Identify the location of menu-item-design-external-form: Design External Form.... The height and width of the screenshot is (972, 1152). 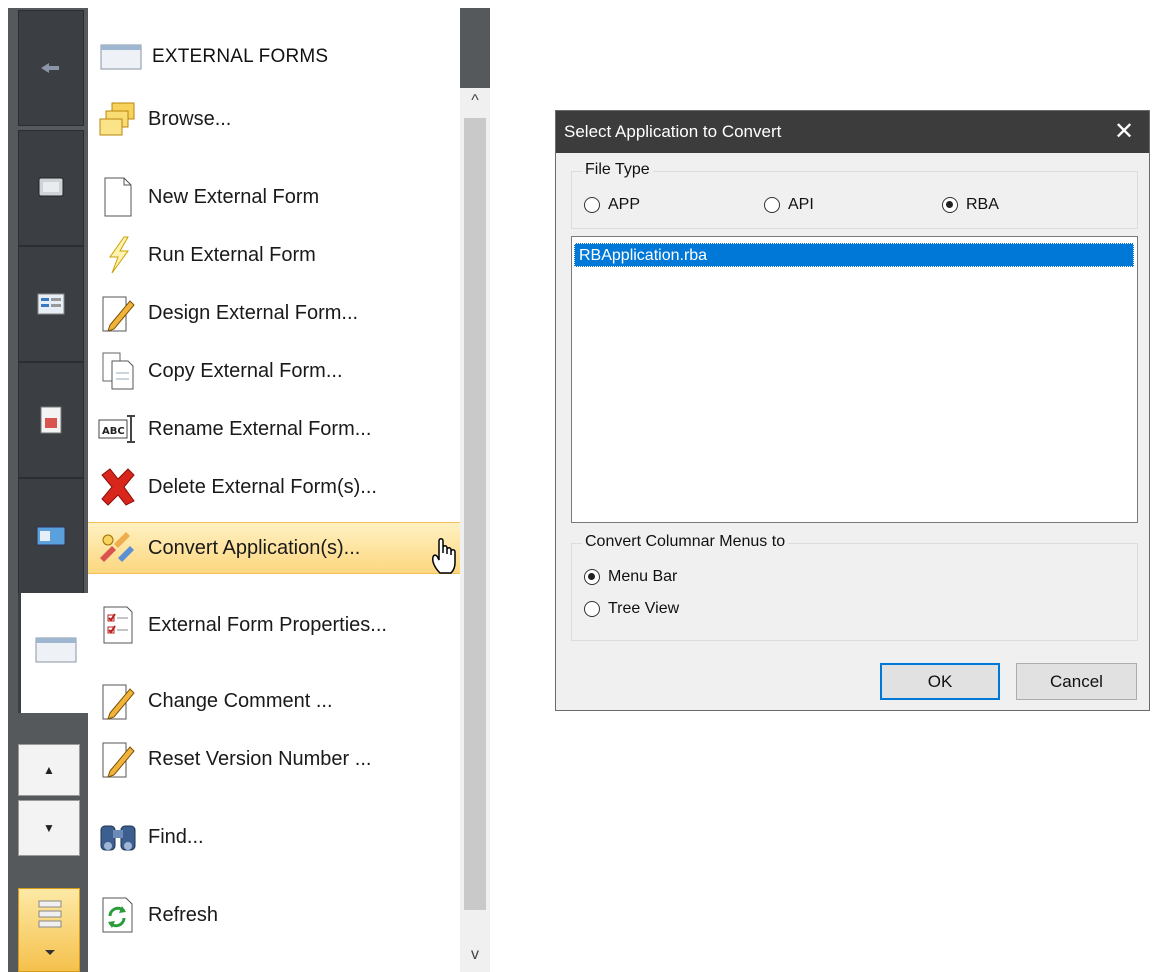
(274, 313).